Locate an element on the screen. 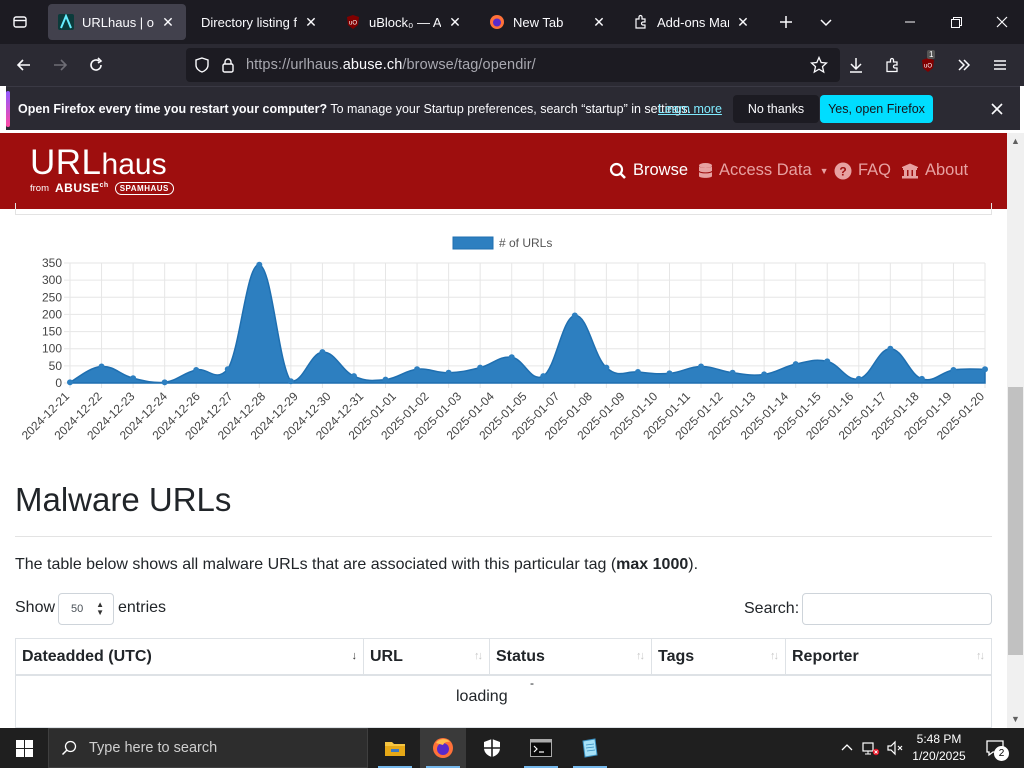 This screenshot has height=768, width=1024. reload-icon is located at coordinates (96, 64).